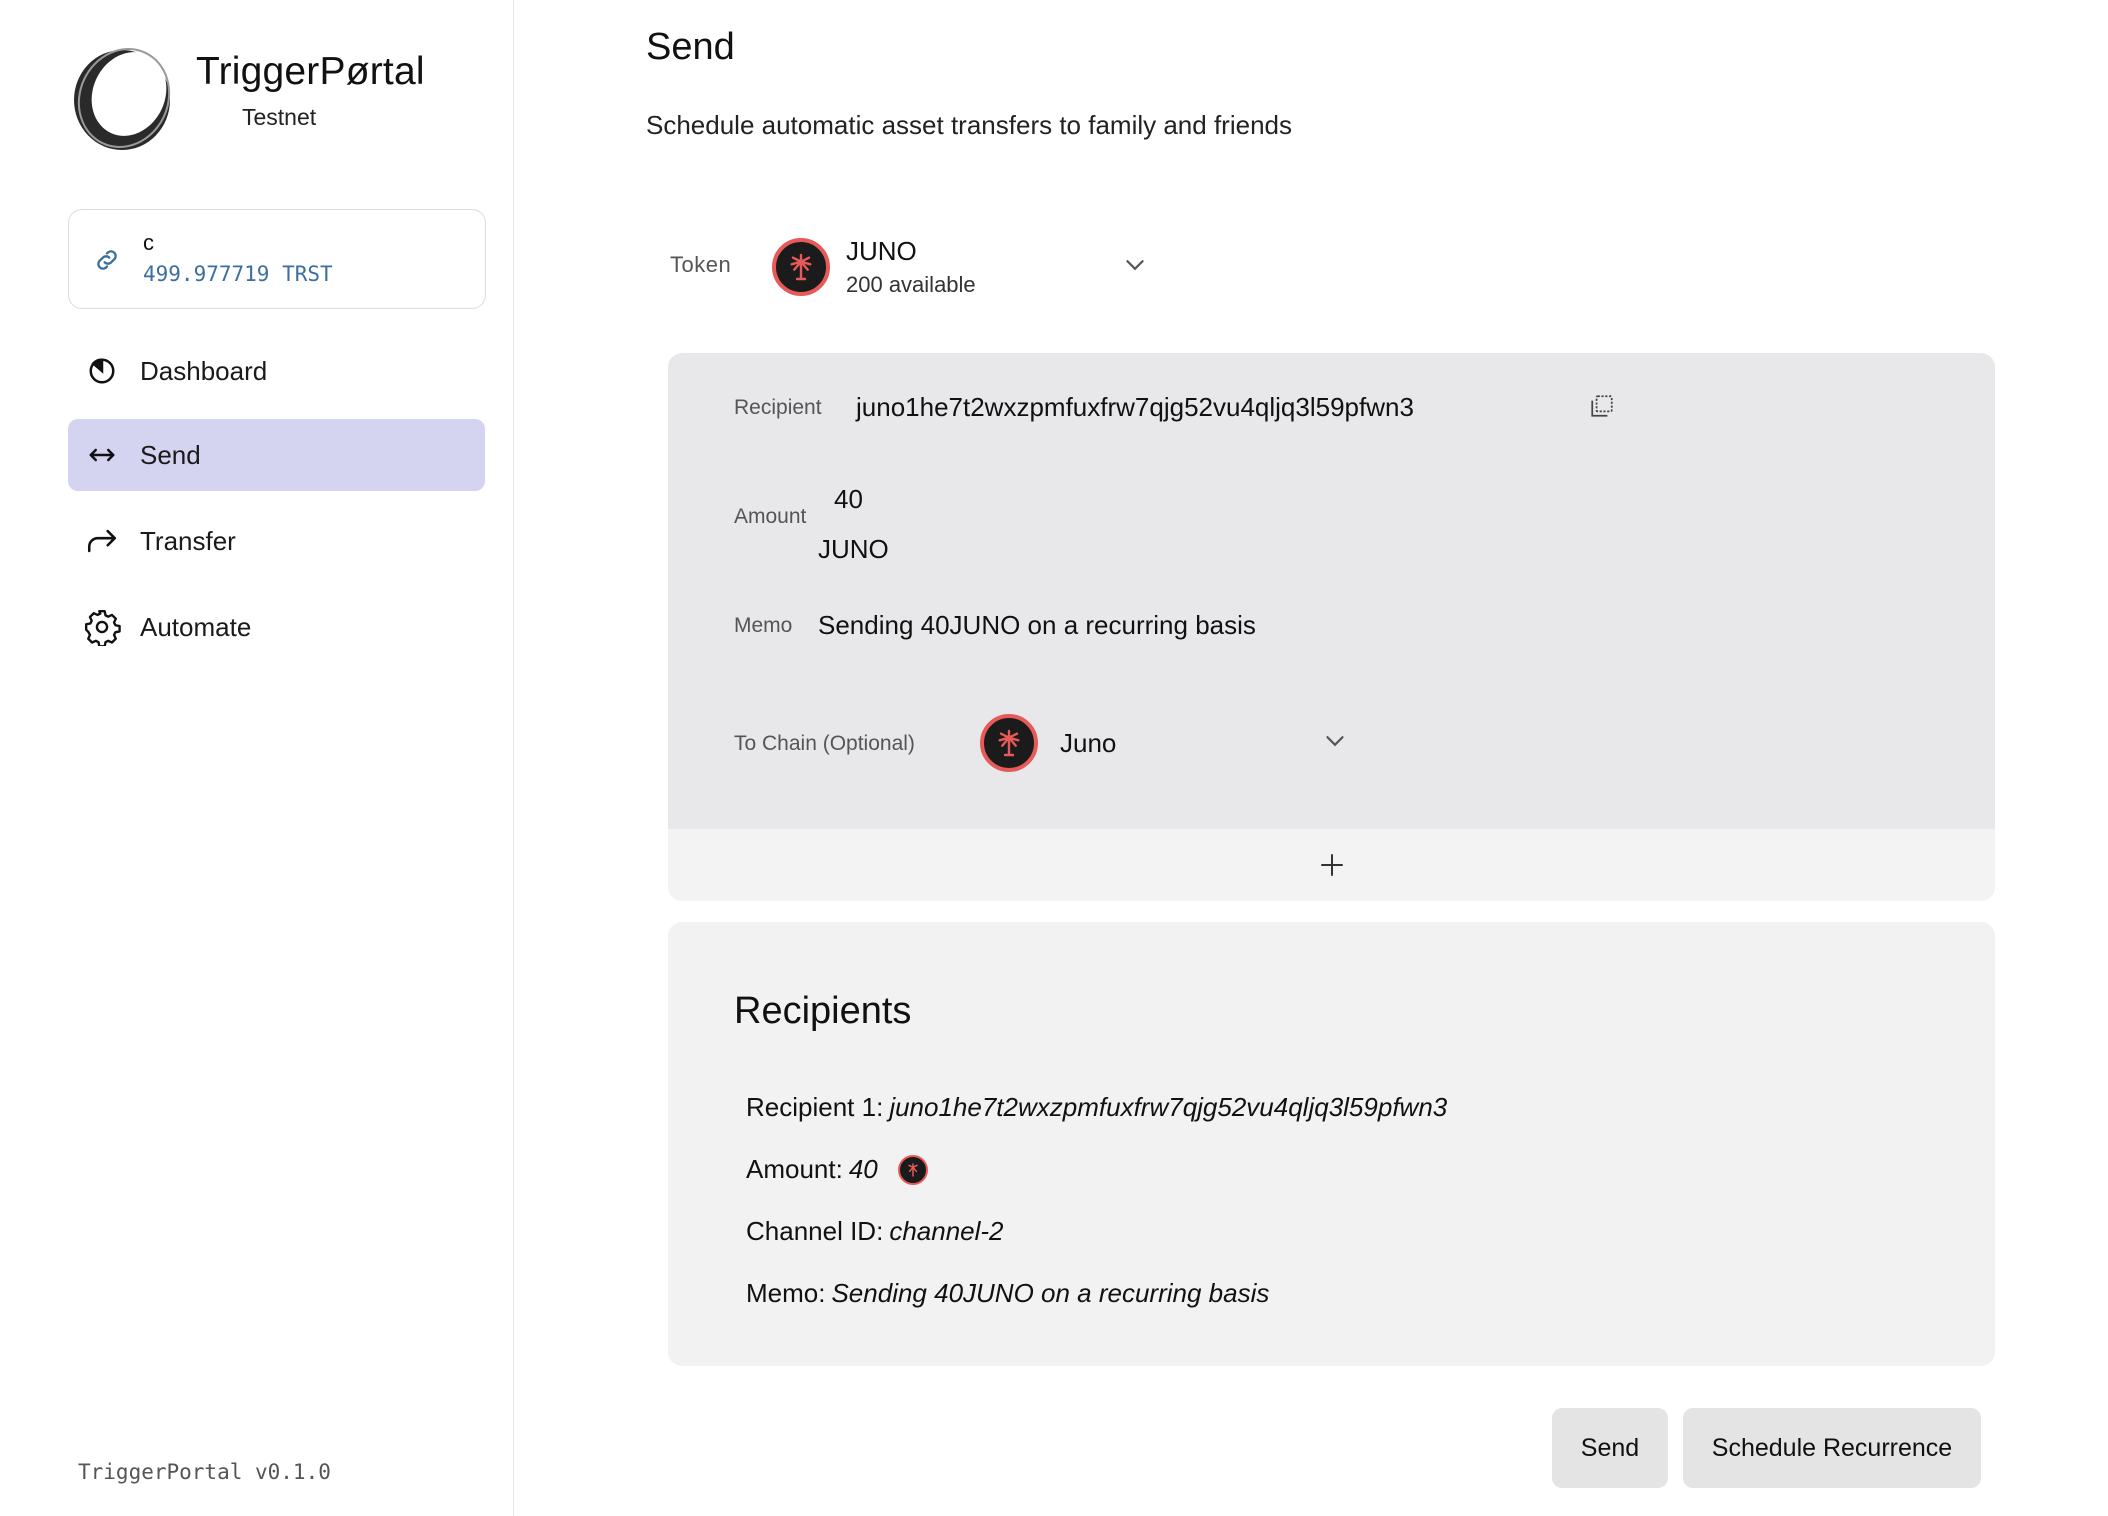 This screenshot has width=2108, height=1516. I want to click on chain-select: Juno, so click(1088, 743).